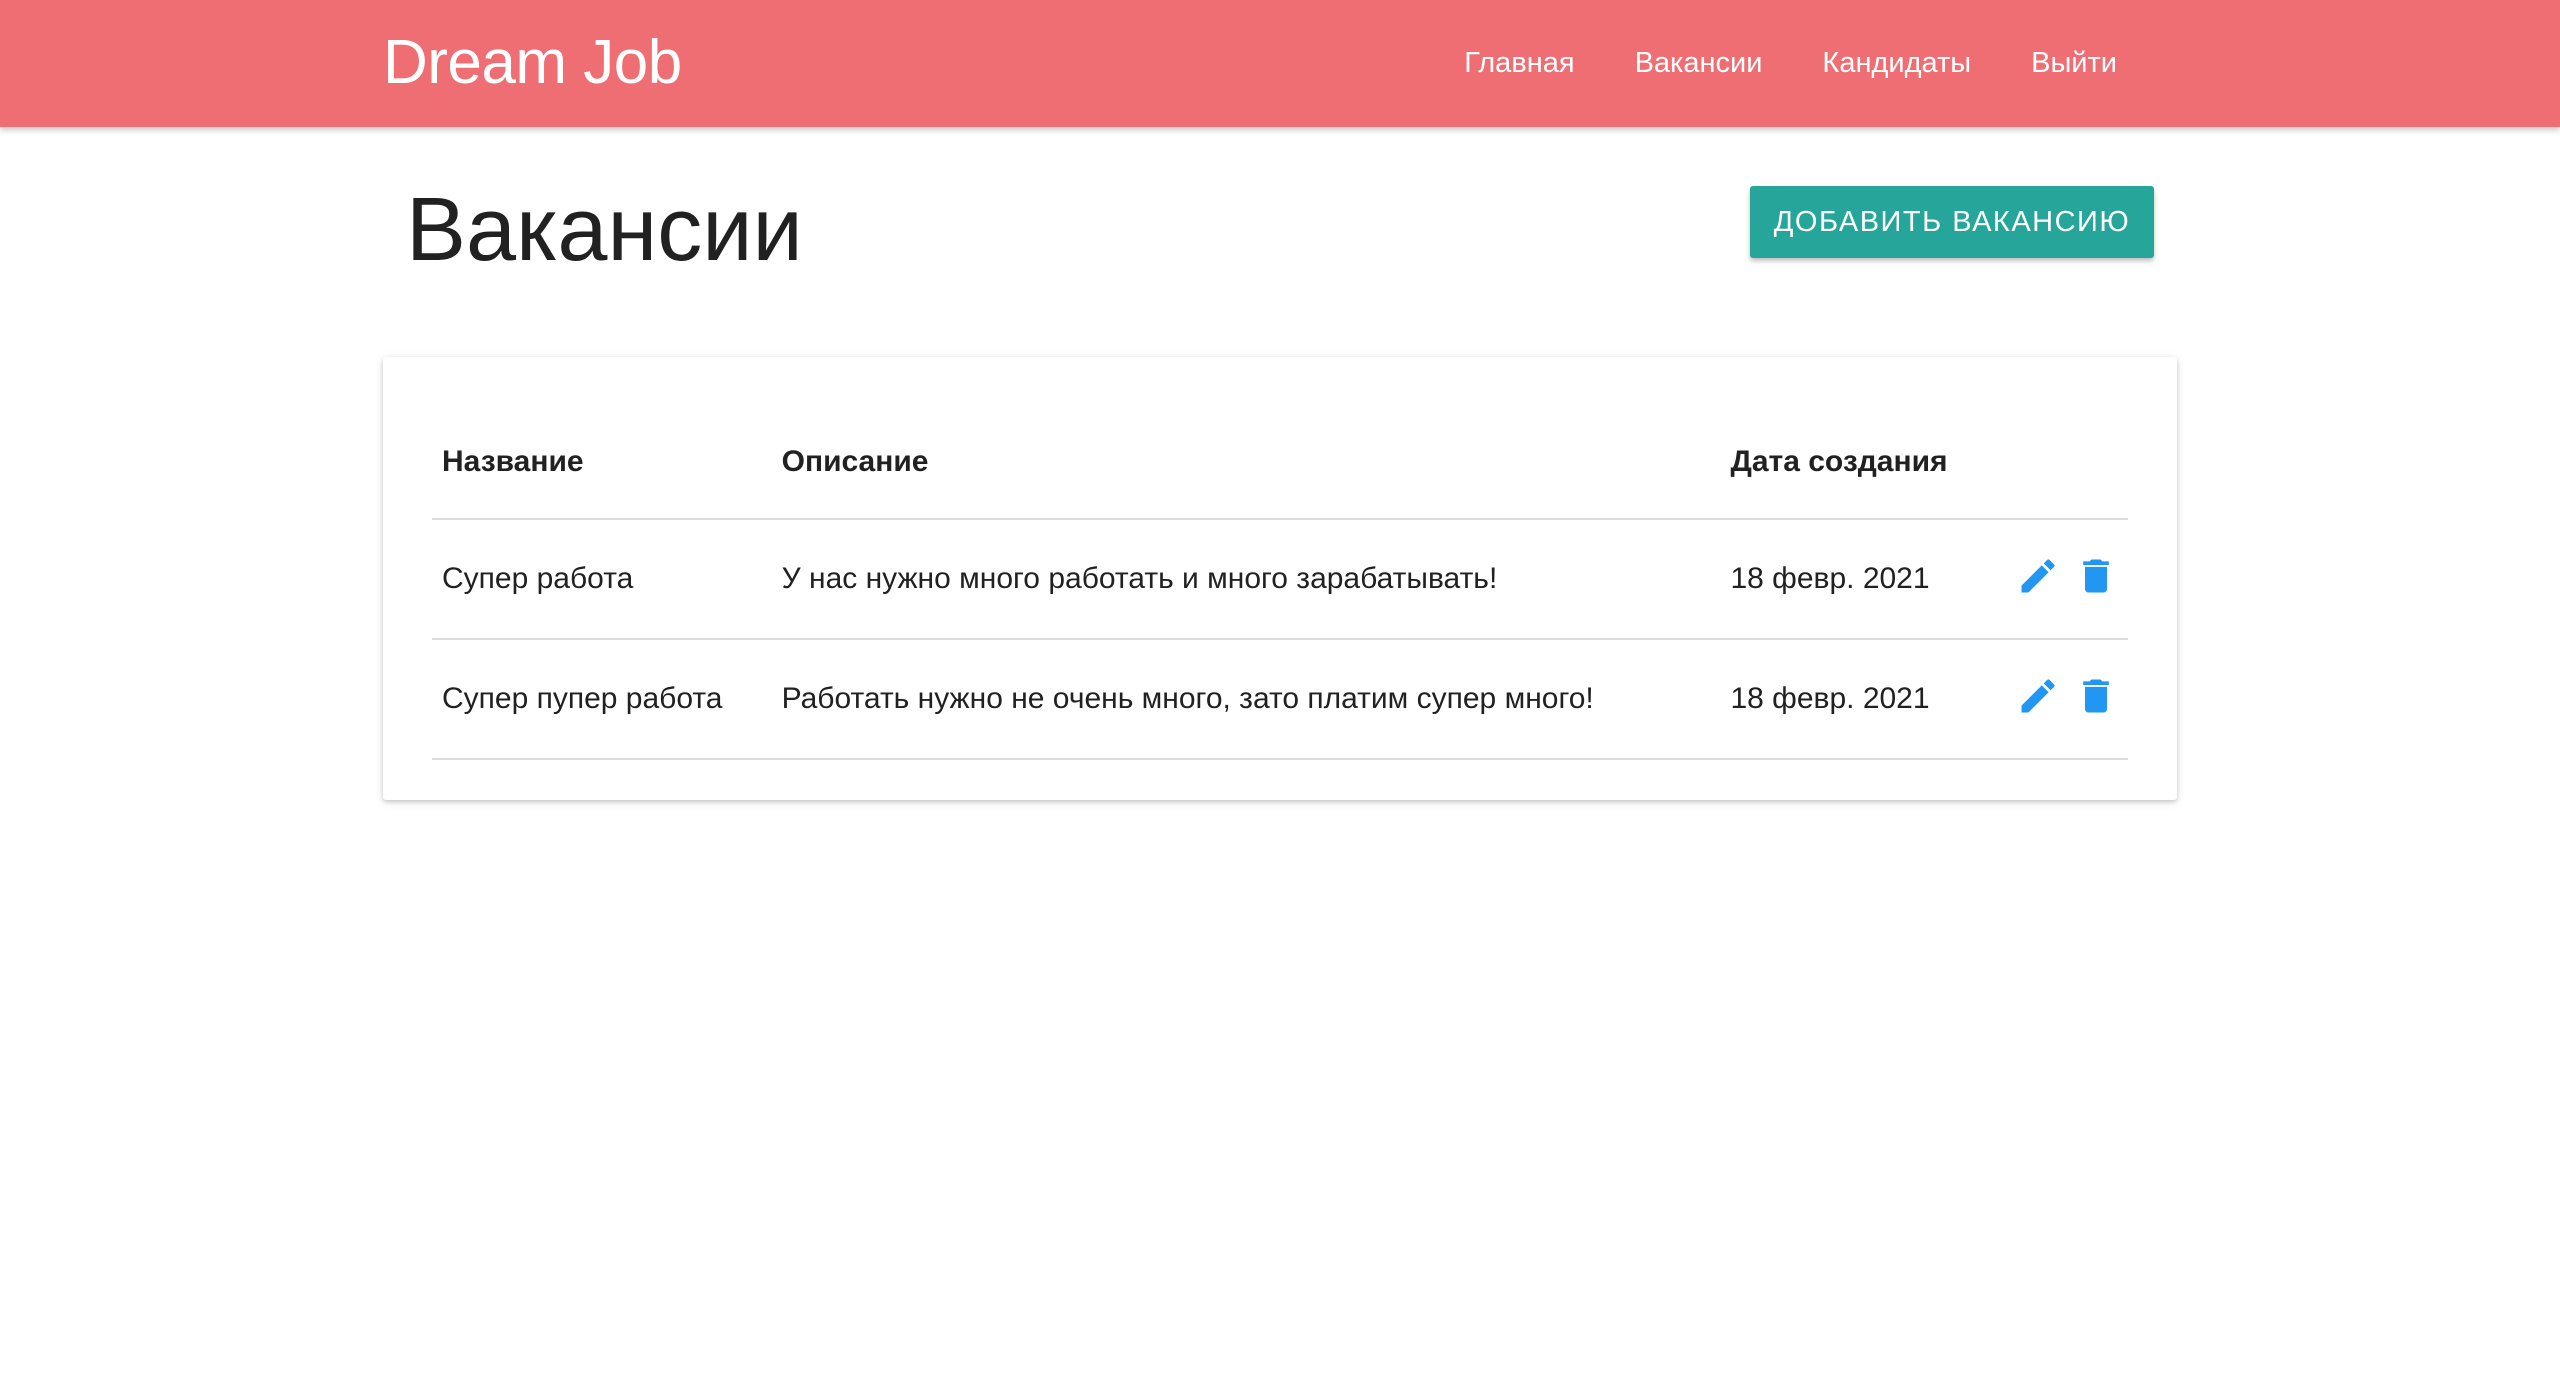 The width and height of the screenshot is (2560, 1378). What do you see at coordinates (1863, 463) in the screenshot?
I see `header-created: Дата создания` at bounding box center [1863, 463].